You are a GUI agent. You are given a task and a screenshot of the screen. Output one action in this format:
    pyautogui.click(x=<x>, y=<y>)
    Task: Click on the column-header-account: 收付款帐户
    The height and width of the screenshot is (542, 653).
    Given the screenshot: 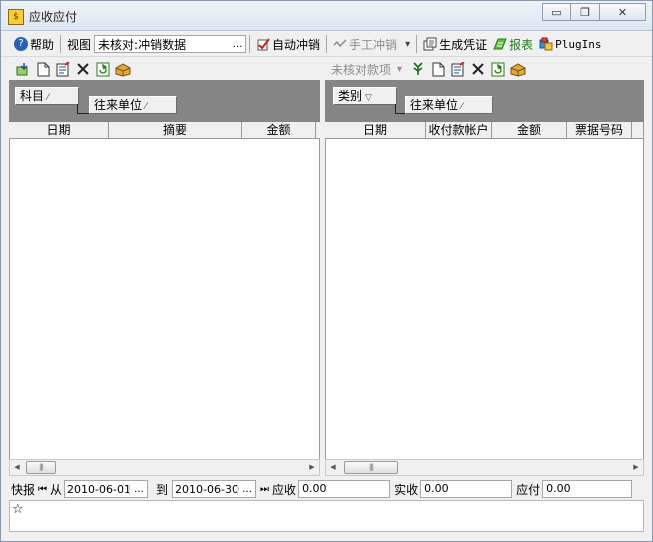 What is the action you would take?
    pyautogui.click(x=459, y=130)
    